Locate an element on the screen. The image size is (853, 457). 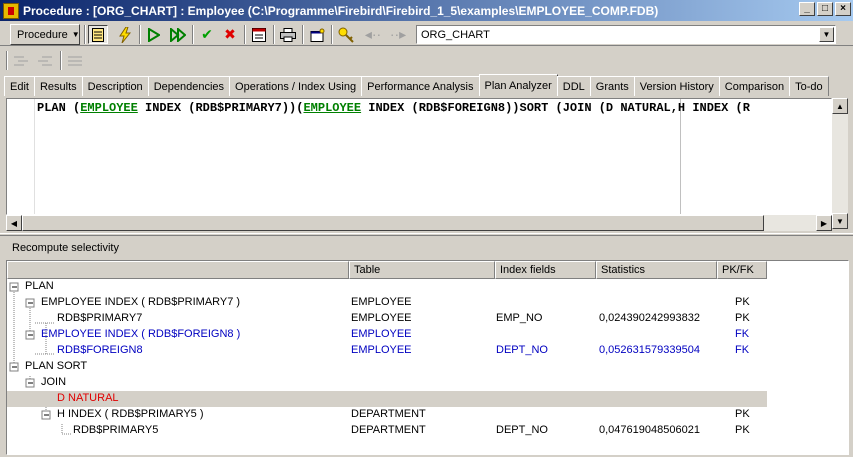
editor-vertical-scrollbar: ▲ ▼ is located at coordinates (840, 163).